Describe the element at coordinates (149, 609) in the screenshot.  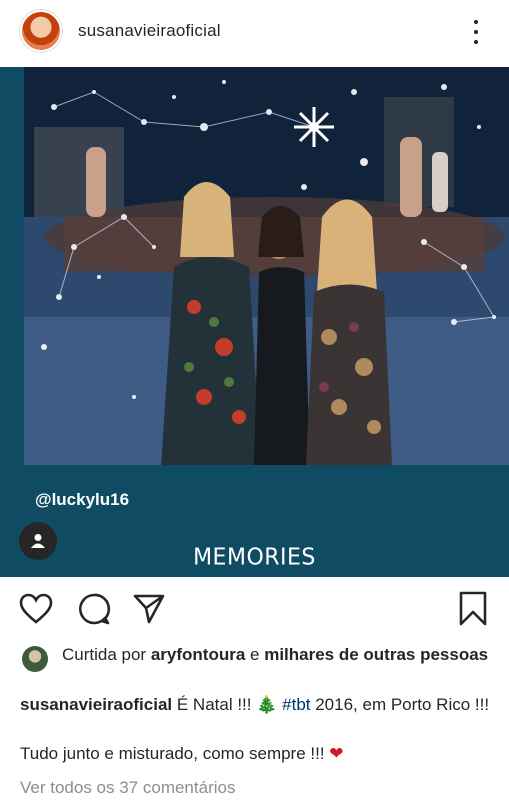
I see `send-icon` at that location.